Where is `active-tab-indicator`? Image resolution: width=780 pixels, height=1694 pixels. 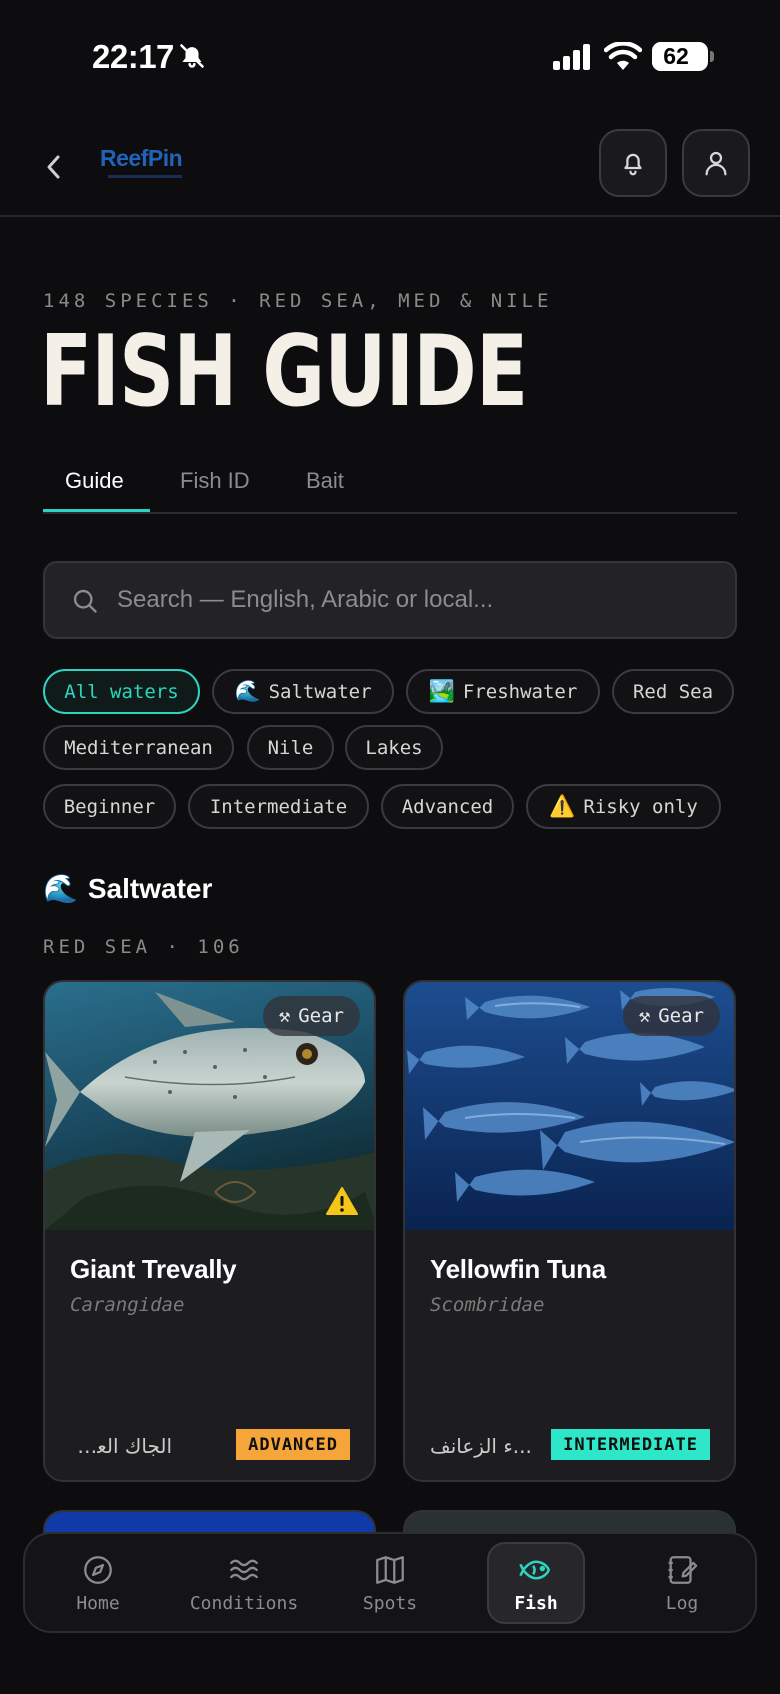
active-tab-indicator is located at coordinates (96, 510).